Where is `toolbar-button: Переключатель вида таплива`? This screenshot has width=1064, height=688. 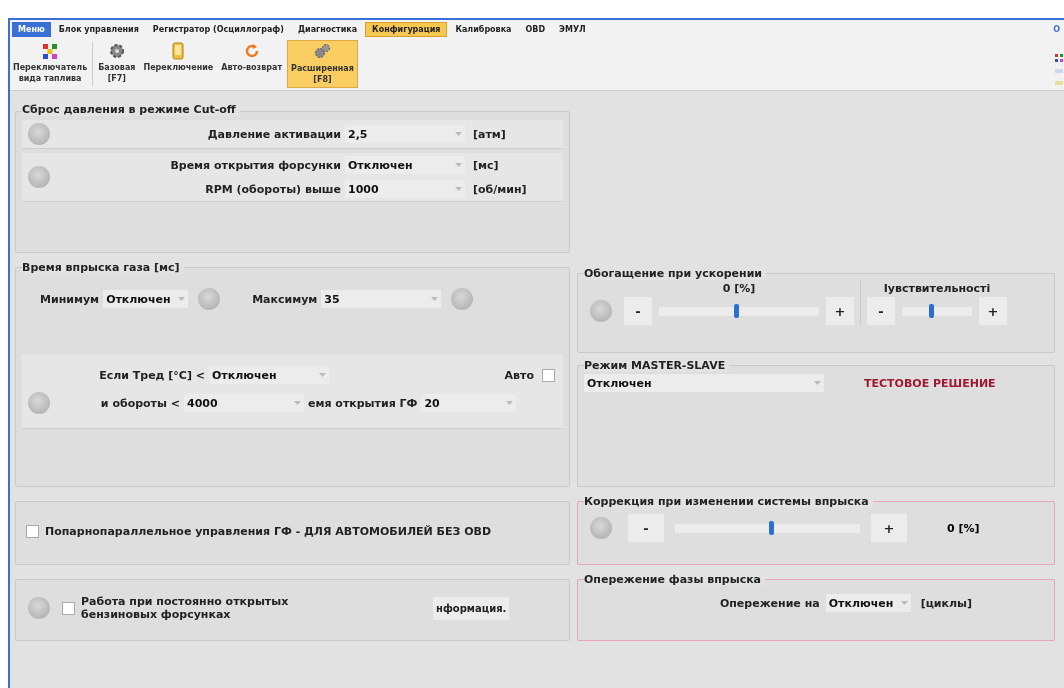 toolbar-button: Переключатель вида таплива is located at coordinates (50, 64).